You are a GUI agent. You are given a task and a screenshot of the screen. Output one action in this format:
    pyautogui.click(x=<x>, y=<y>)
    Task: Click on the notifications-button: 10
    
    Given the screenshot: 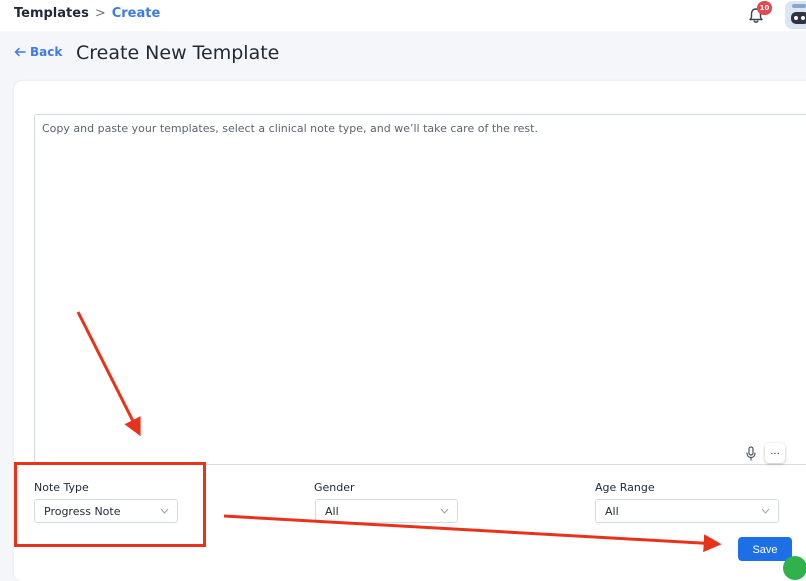 What is the action you would take?
    pyautogui.click(x=759, y=13)
    